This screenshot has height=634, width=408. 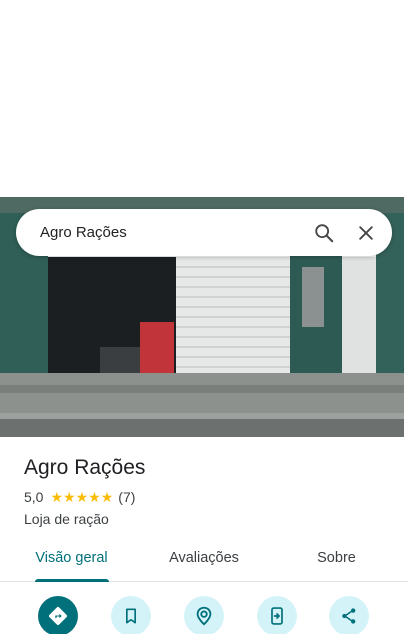 What do you see at coordinates (366, 233) in the screenshot?
I see `close-icon` at bounding box center [366, 233].